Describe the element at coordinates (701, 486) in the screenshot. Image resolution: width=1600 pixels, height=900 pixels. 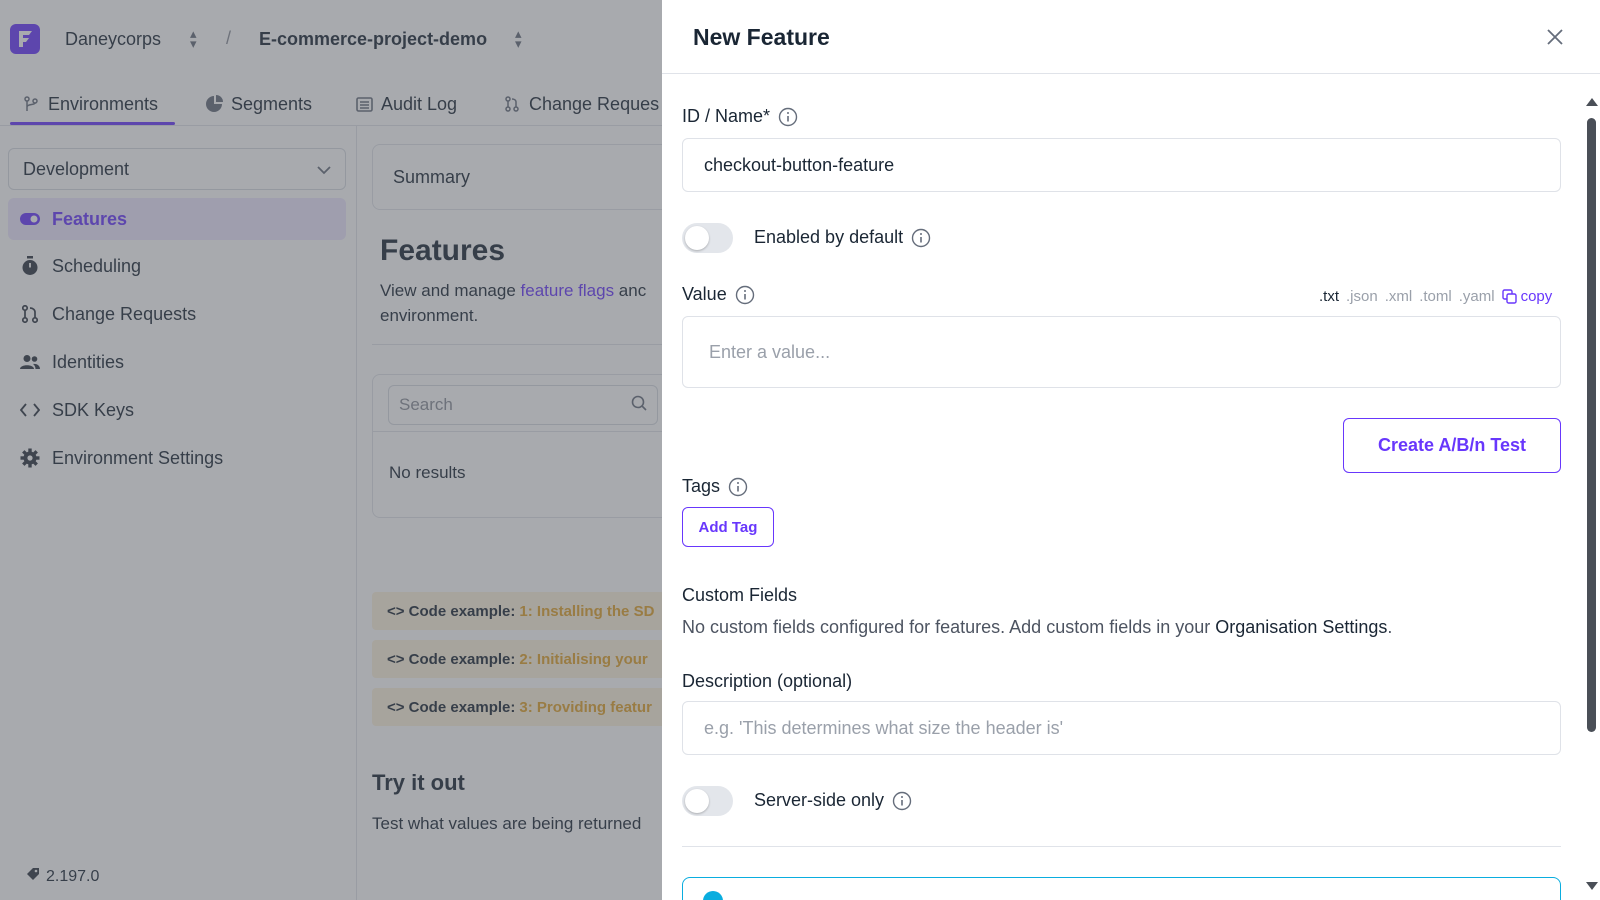
I see `tags-label-text: Tags` at that location.